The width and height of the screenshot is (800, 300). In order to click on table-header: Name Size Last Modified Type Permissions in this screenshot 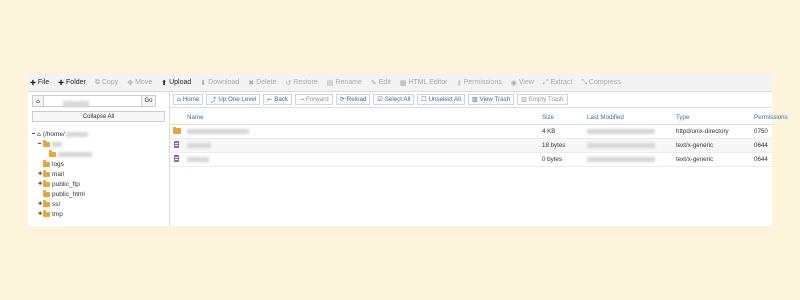, I will do `click(479, 118)`.